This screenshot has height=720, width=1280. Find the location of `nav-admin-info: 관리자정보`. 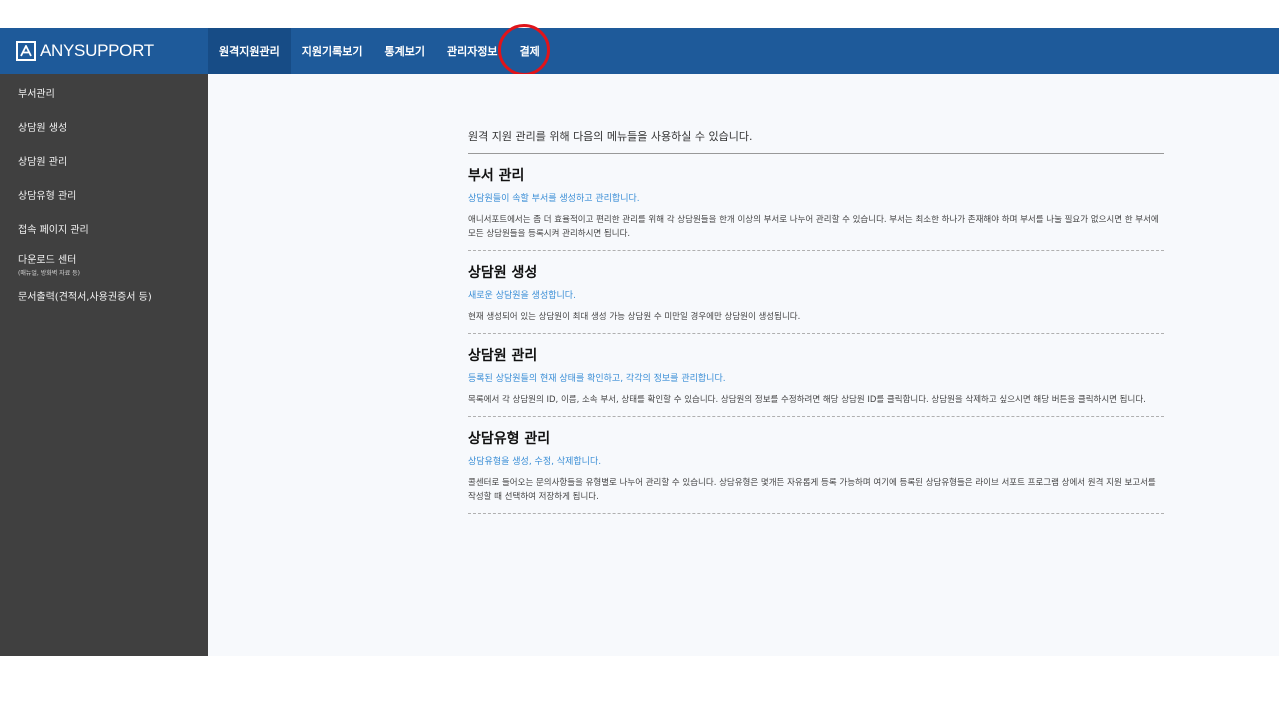

nav-admin-info: 관리자정보 is located at coordinates (472, 51).